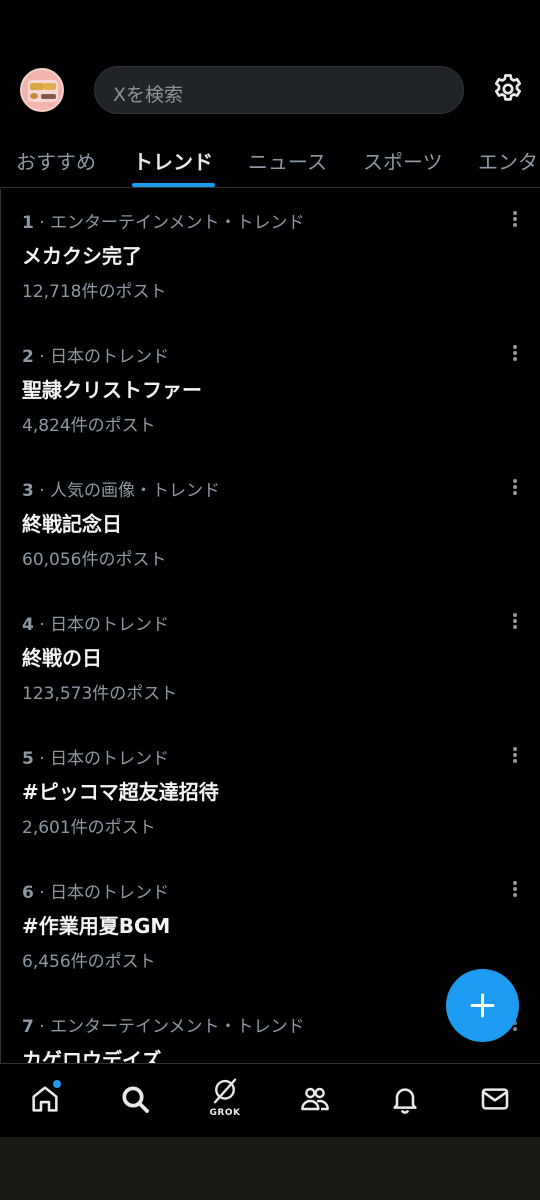 The height and width of the screenshot is (1200, 540). Describe the element at coordinates (89, 426) in the screenshot. I see `trend-post-count: 4,824件のポスト` at that location.